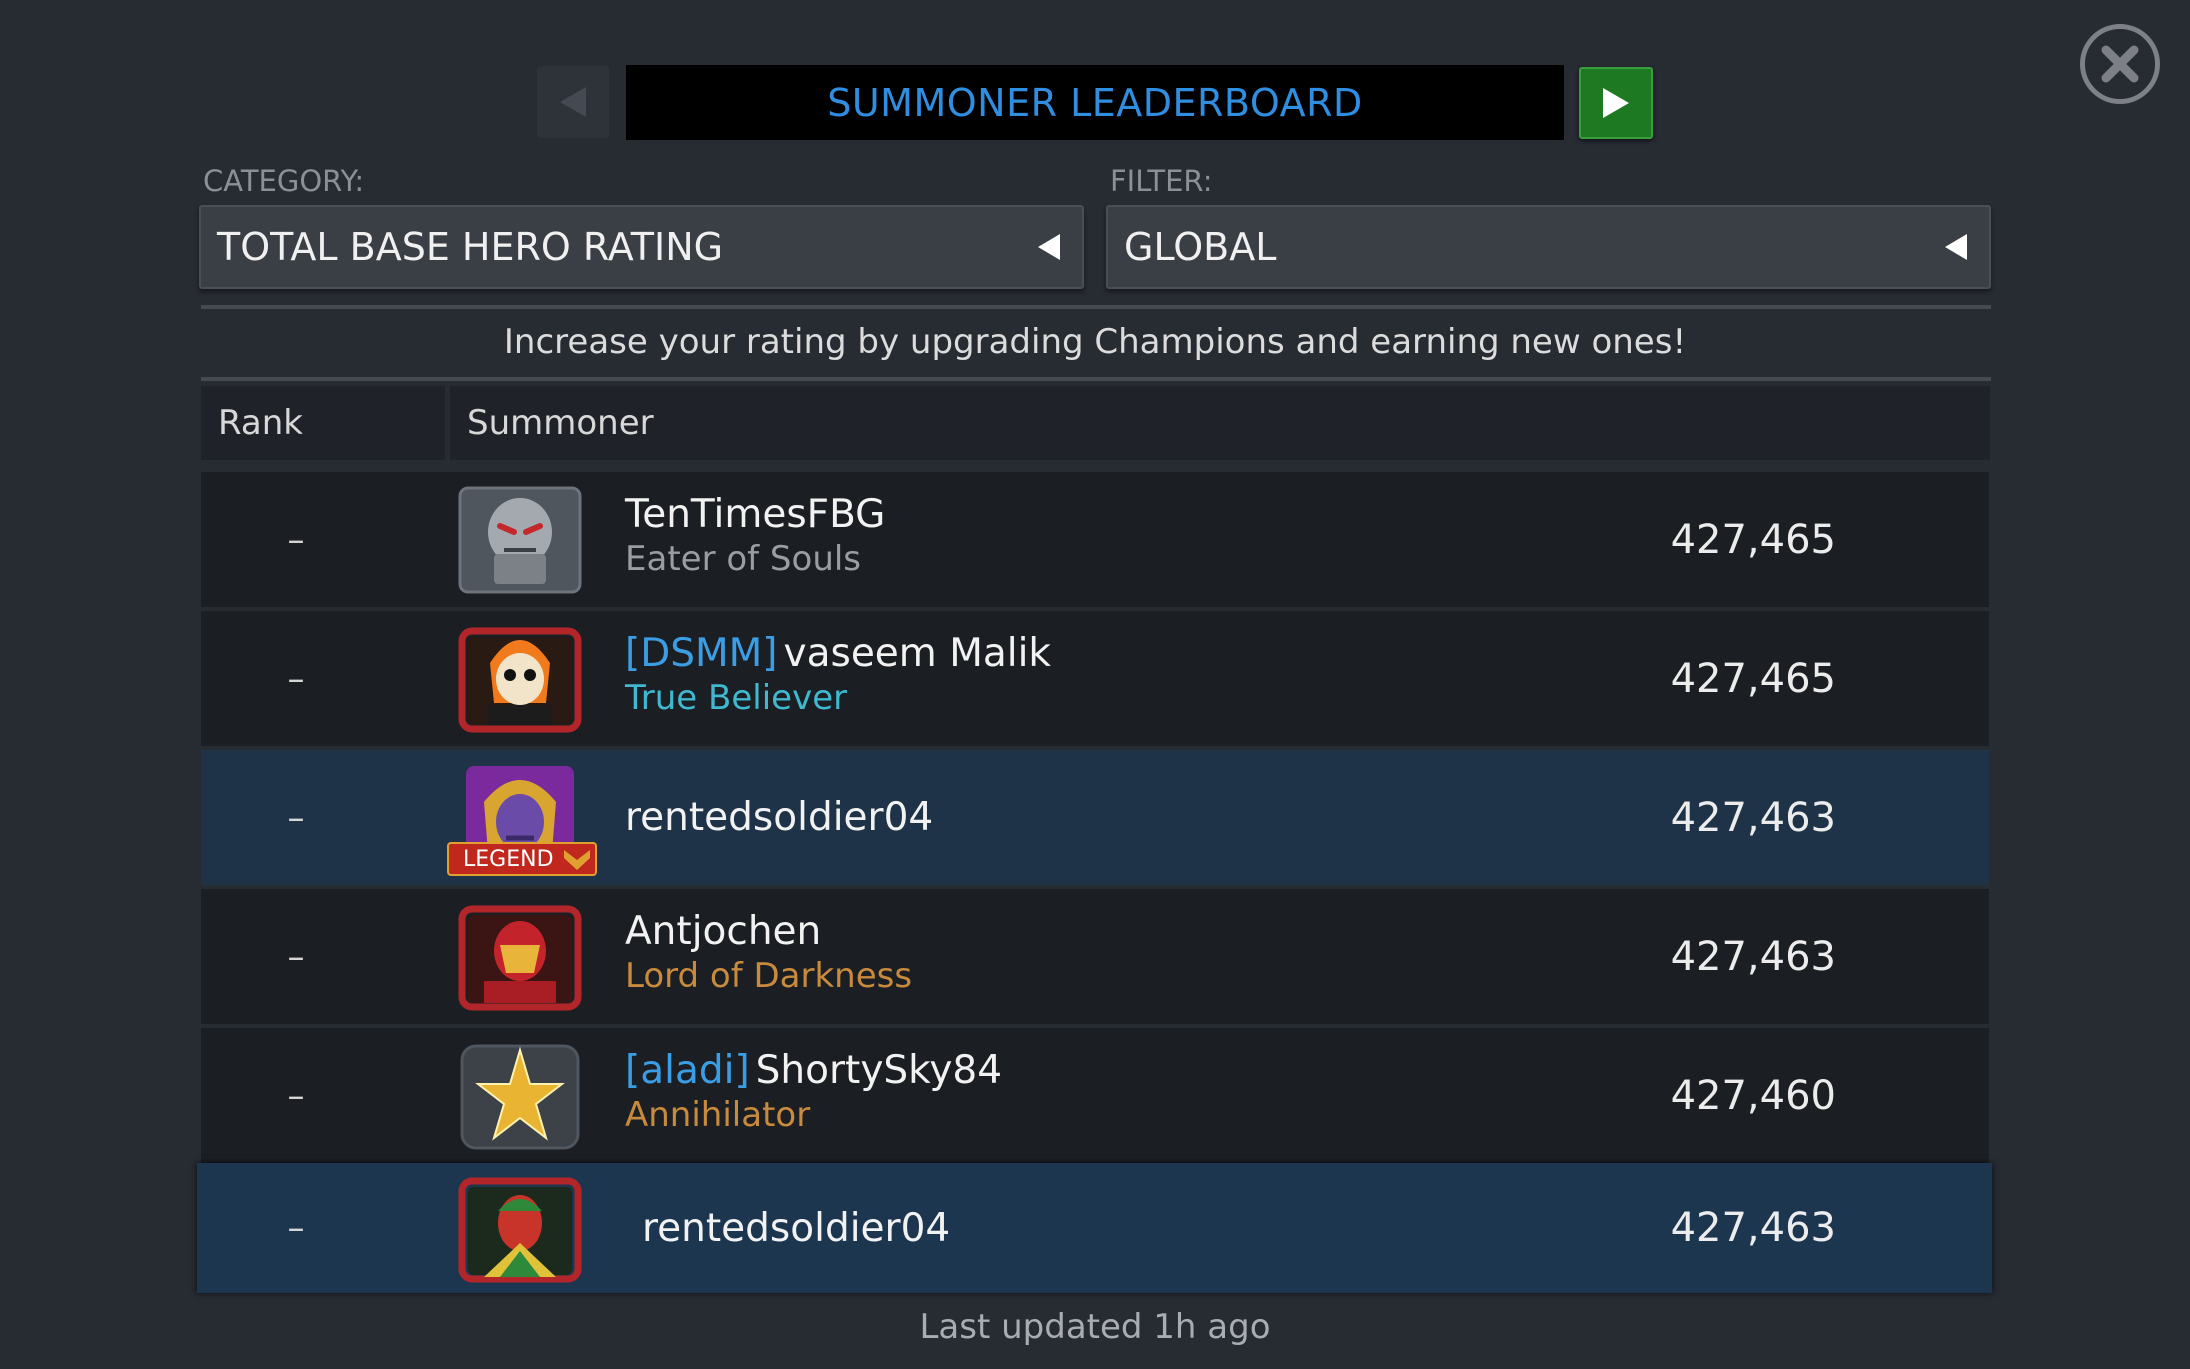  I want to click on alliance-tag: [aladi], so click(687, 1070).